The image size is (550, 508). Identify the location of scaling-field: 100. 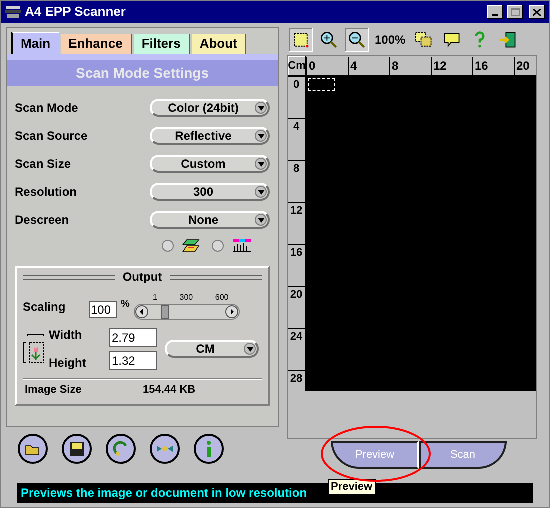
(103, 309).